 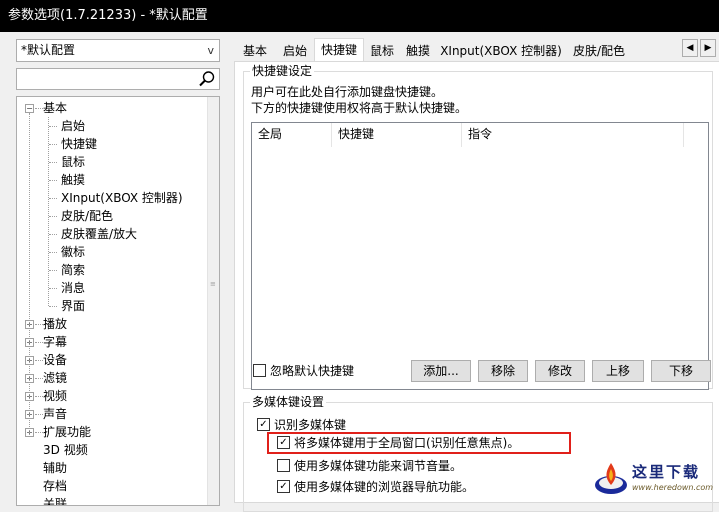 What do you see at coordinates (378, 466) in the screenshot?
I see `volume-media-keys-label: 使用多媒体键功能来调节音量。` at bounding box center [378, 466].